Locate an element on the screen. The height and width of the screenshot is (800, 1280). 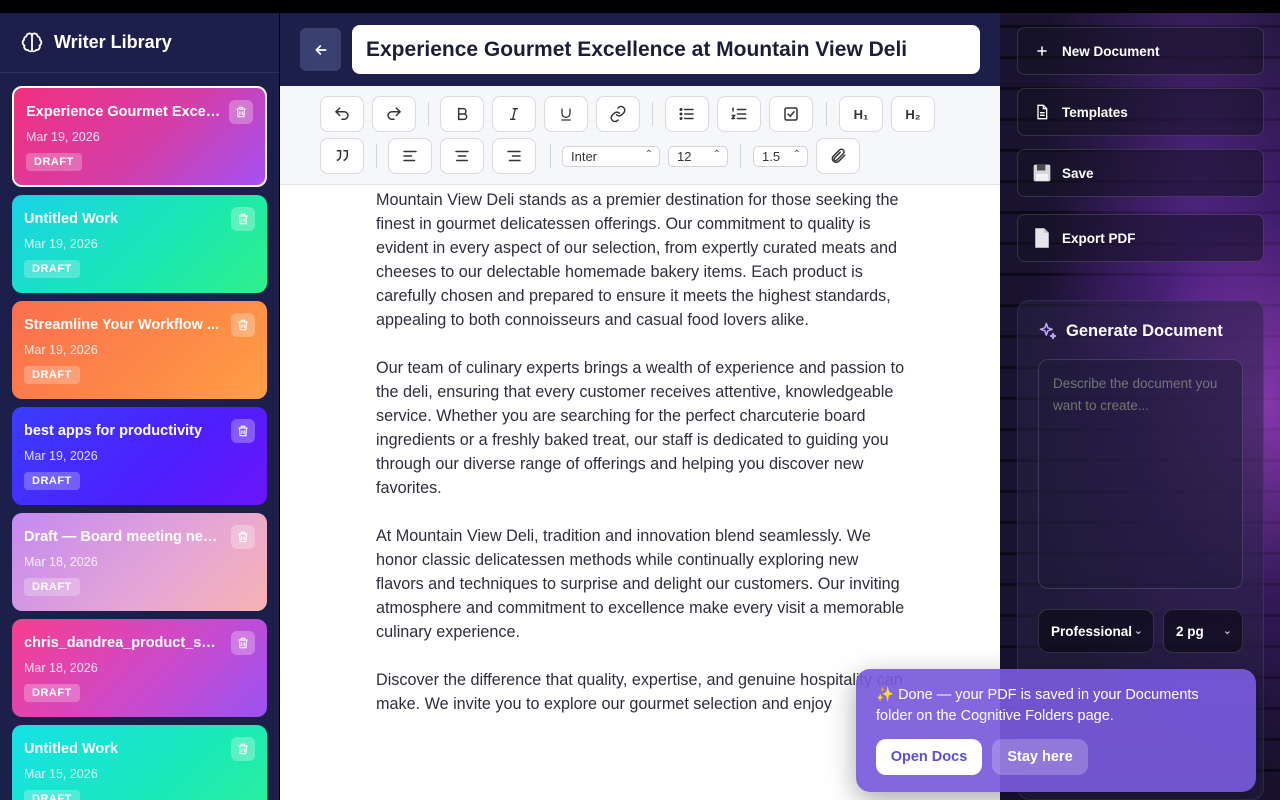
undo-button is located at coordinates (342, 114).